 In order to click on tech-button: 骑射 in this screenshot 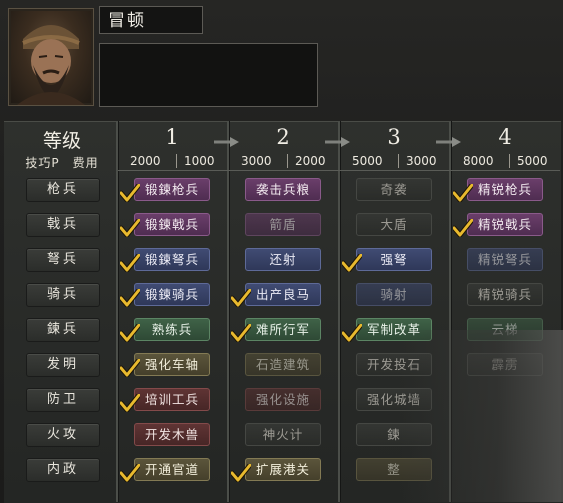, I will do `click(394, 294)`.